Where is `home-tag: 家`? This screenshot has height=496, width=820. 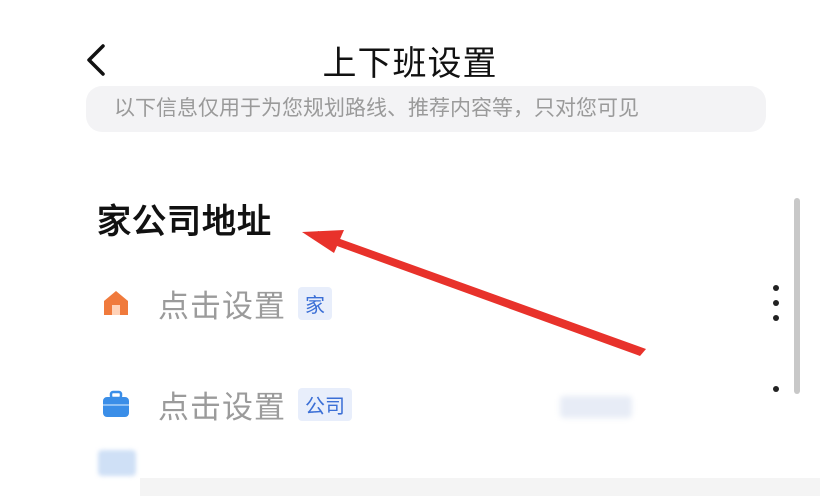
home-tag: 家 is located at coordinates (315, 303).